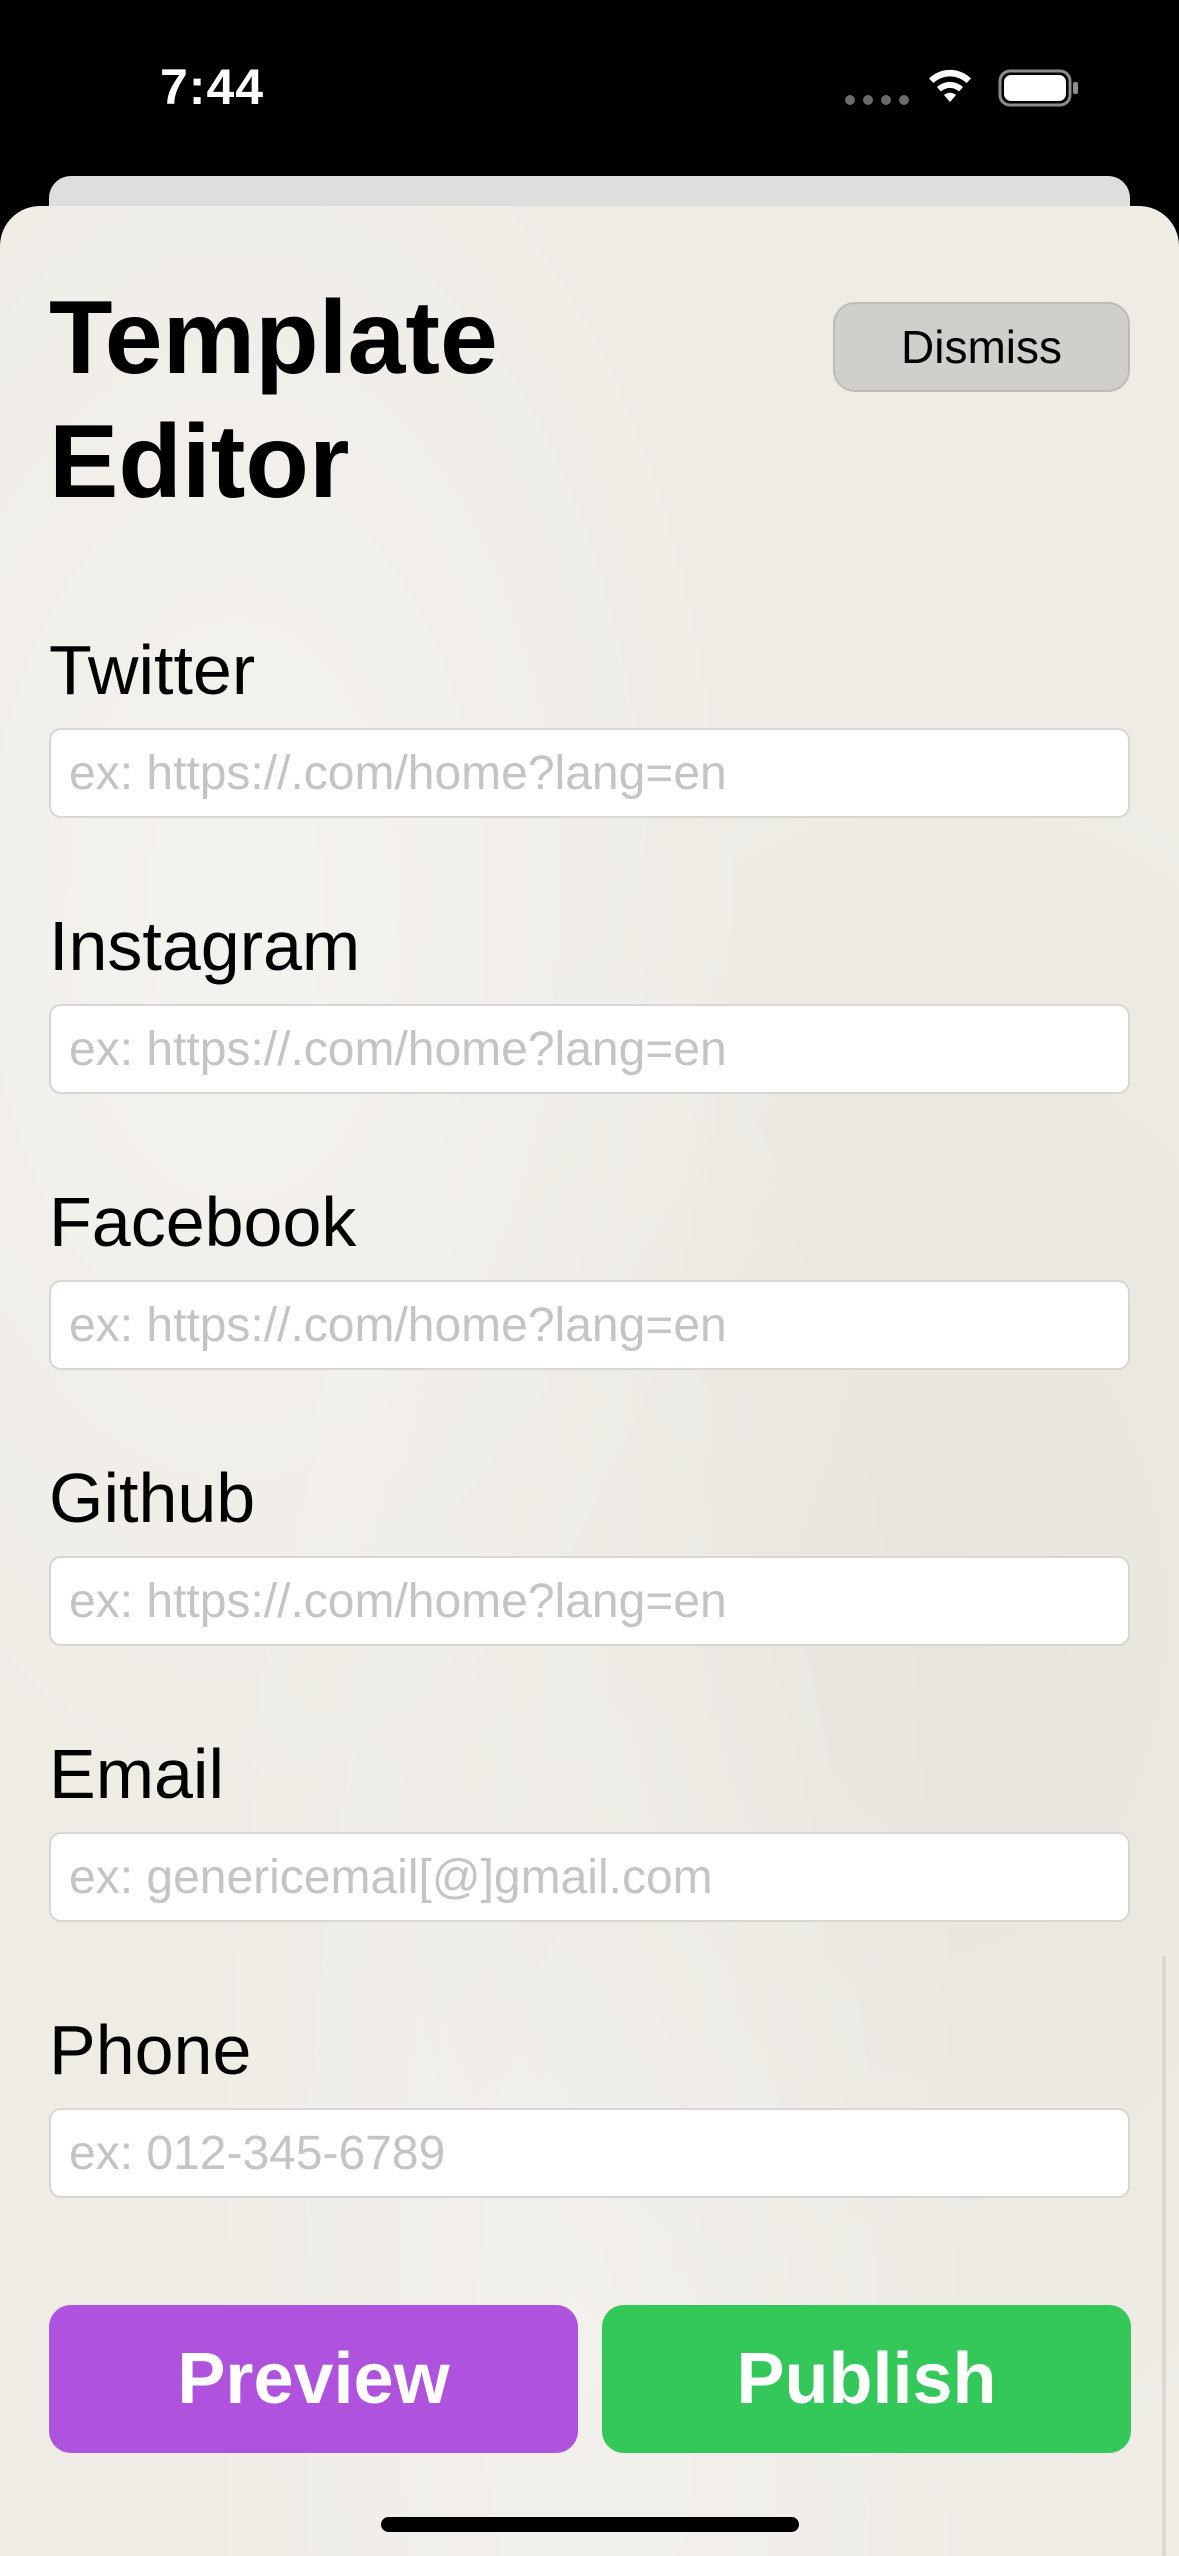 The image size is (1179, 2556). What do you see at coordinates (589, 1601) in the screenshot?
I see `github-input` at bounding box center [589, 1601].